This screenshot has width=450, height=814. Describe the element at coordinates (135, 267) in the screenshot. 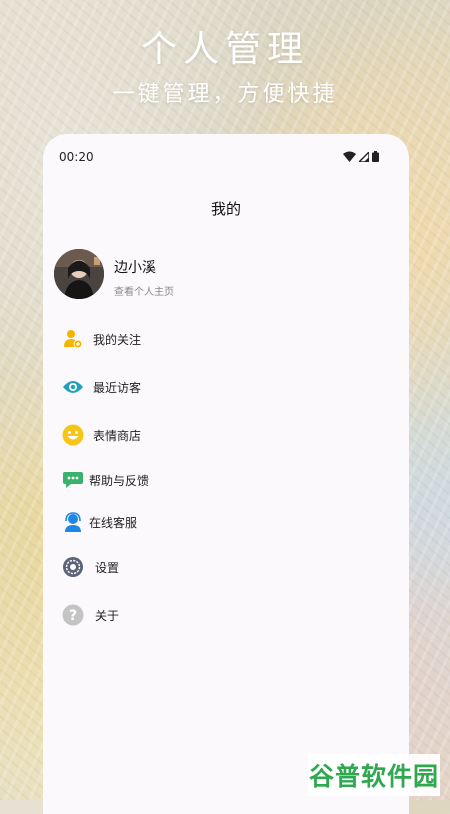

I see `user-name: 边小溪` at that location.